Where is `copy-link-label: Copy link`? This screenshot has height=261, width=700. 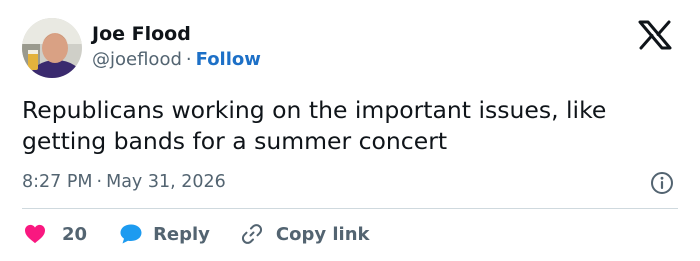
copy-link-label: Copy link is located at coordinates (322, 234).